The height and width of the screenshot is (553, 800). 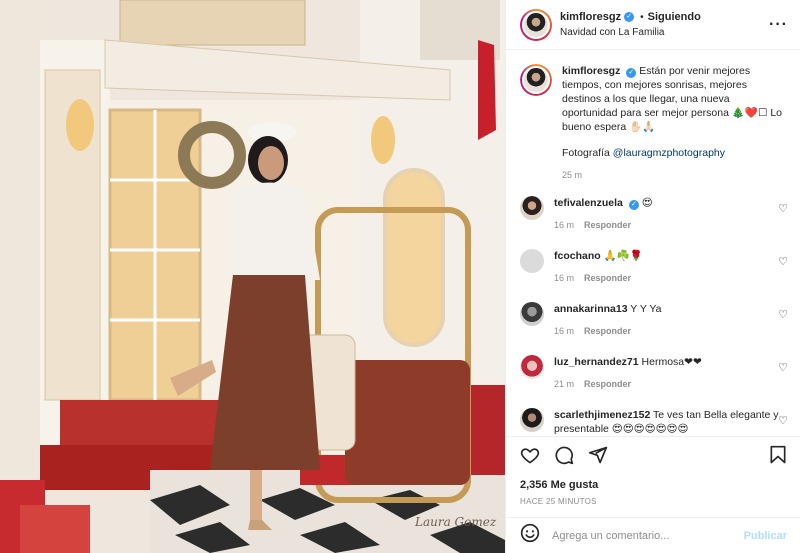 What do you see at coordinates (669, 153) in the screenshot?
I see `photographer-link: @lauragmzphotography` at bounding box center [669, 153].